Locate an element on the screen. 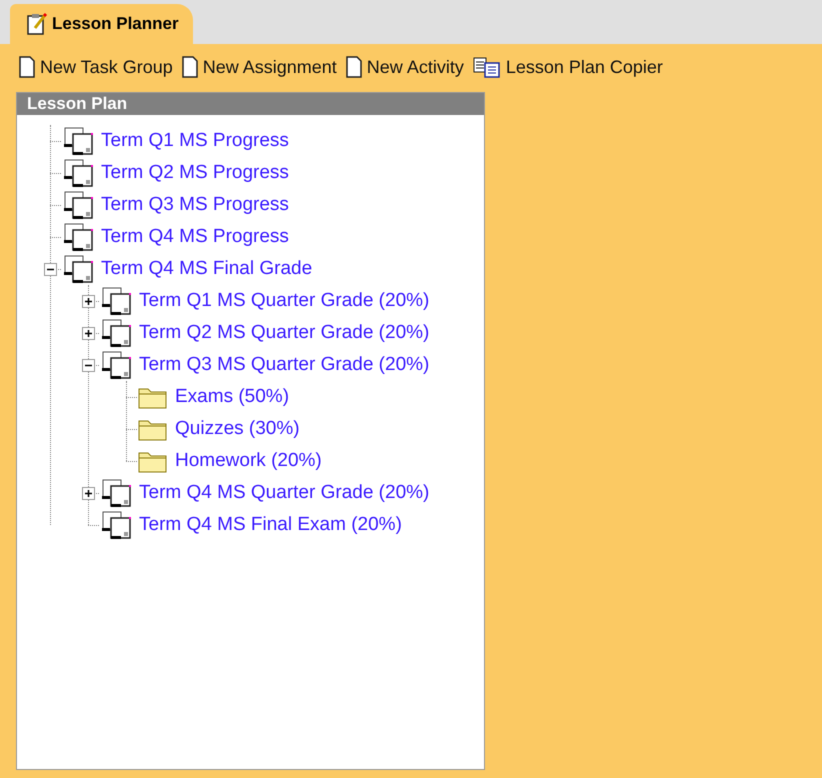 This screenshot has width=822, height=778. tree-item: Term Q1 MS Progress is located at coordinates (195, 141).